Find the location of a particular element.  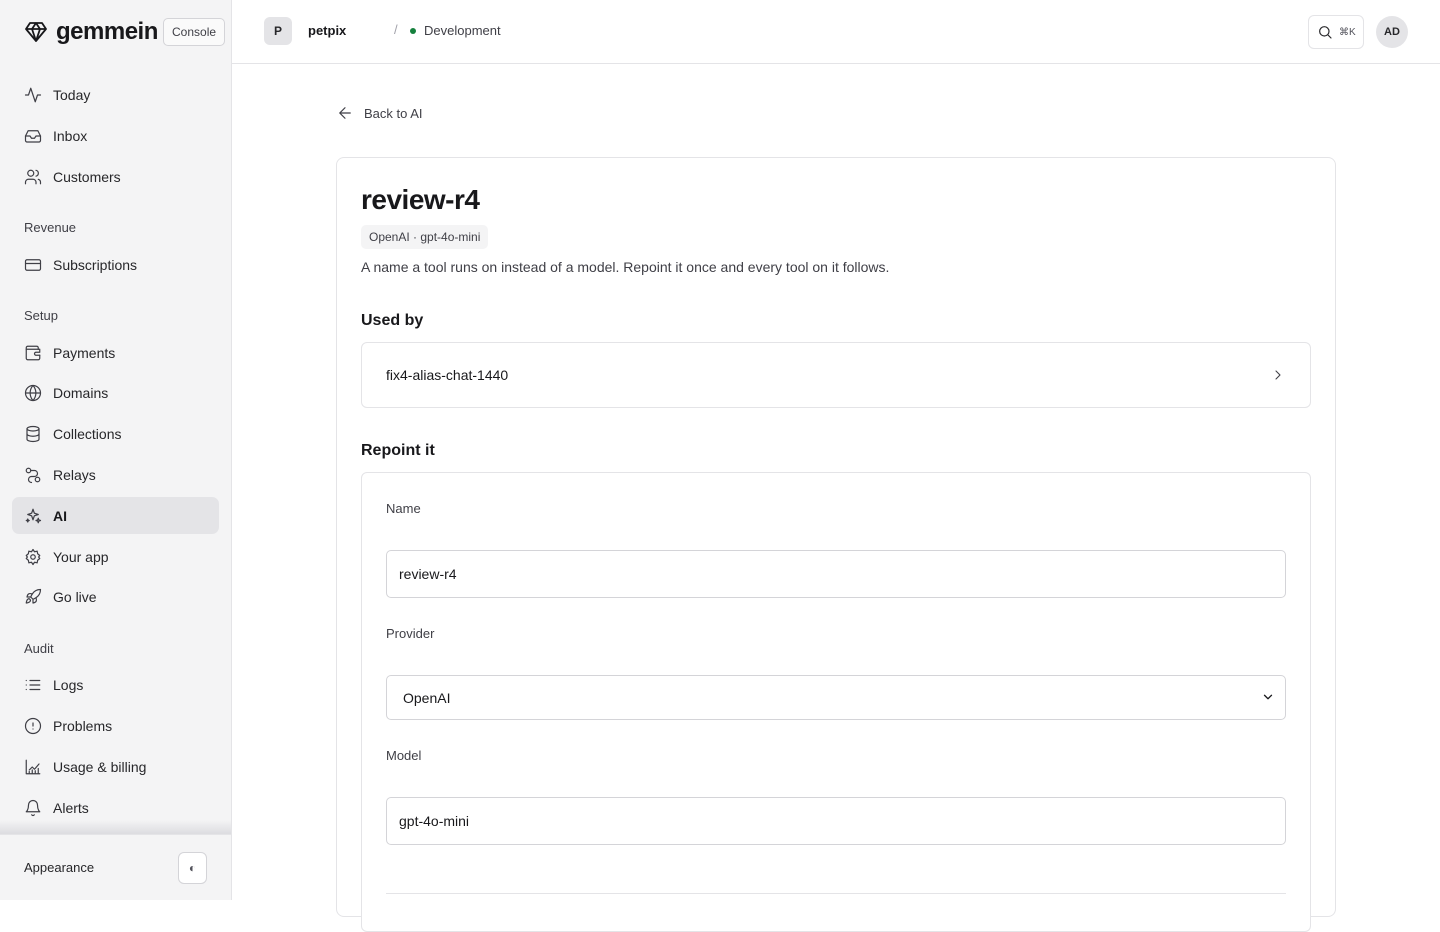

wallet-icon is located at coordinates (33, 352).